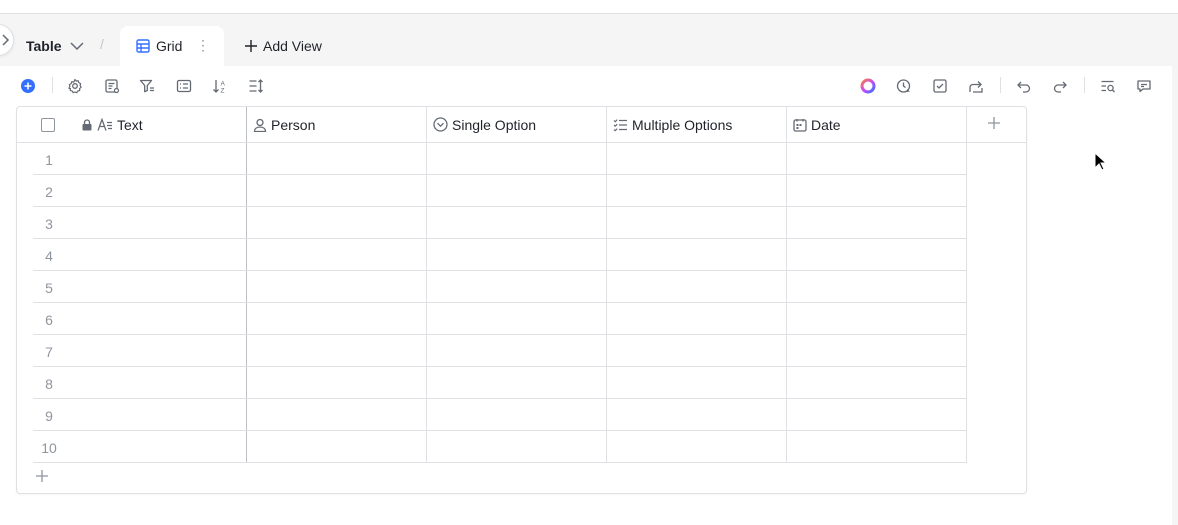 The image size is (1178, 525). I want to click on add-column-button, so click(994, 125).